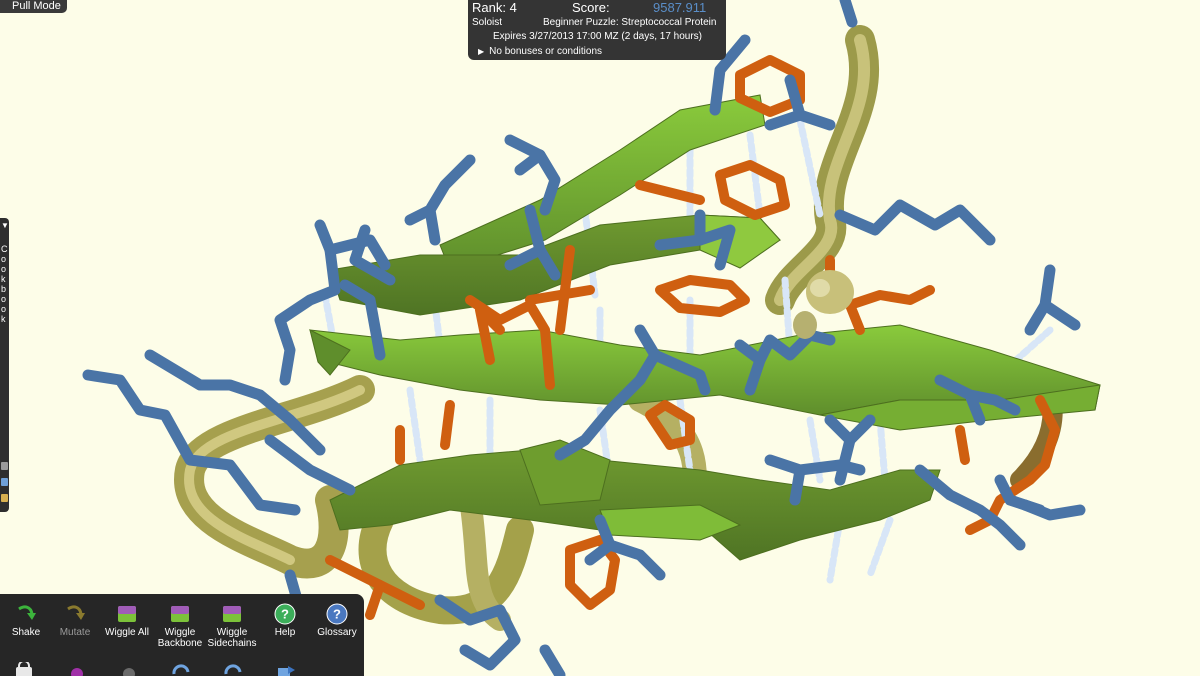  Describe the element at coordinates (232, 614) in the screenshot. I see `wiggle-sidechains-icon` at that location.